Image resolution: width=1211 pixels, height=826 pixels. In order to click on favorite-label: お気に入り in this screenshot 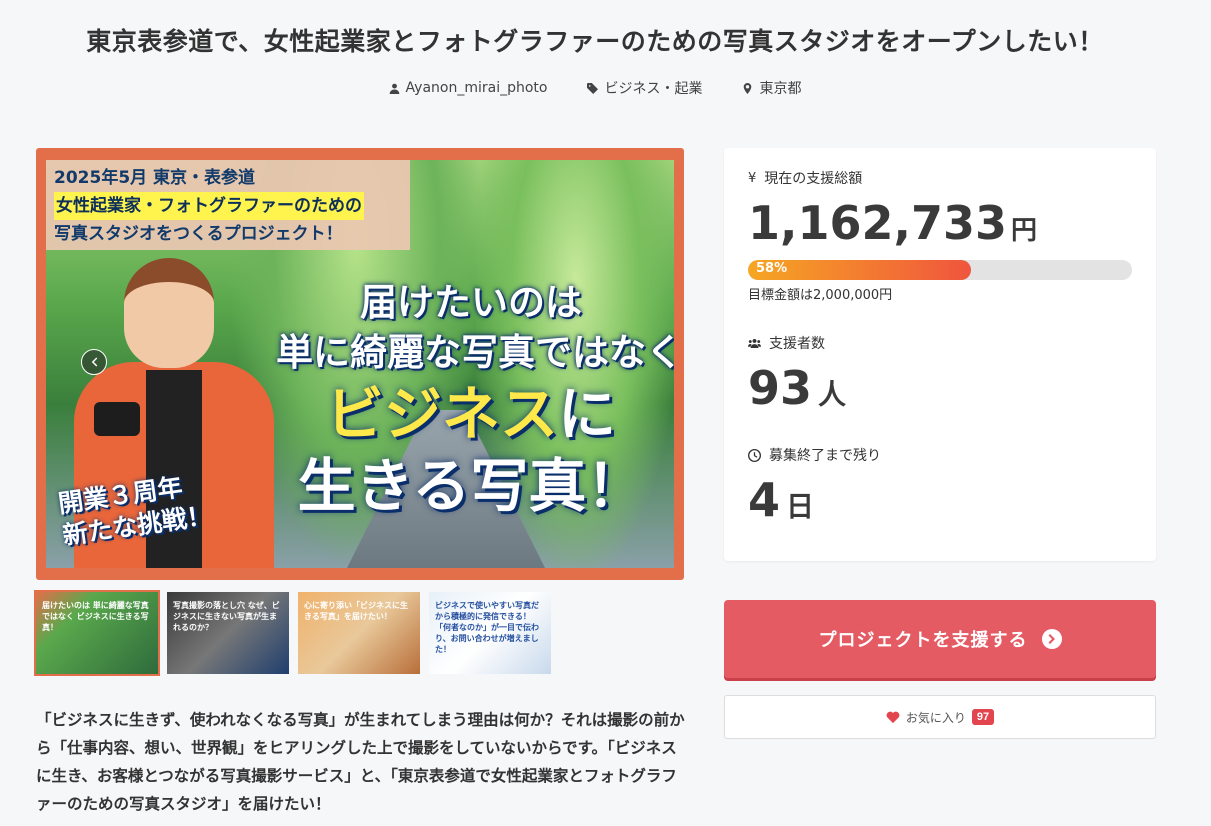, I will do `click(935, 717)`.